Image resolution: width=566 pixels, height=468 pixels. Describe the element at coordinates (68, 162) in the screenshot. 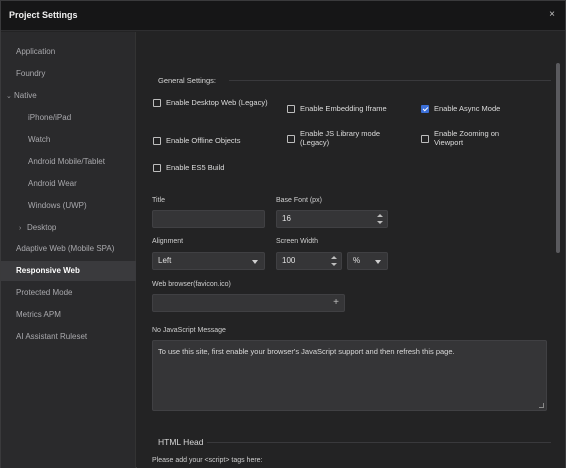

I see `sidebar-item-android-mobile-tablet: Android Mobile/Tablet` at that location.